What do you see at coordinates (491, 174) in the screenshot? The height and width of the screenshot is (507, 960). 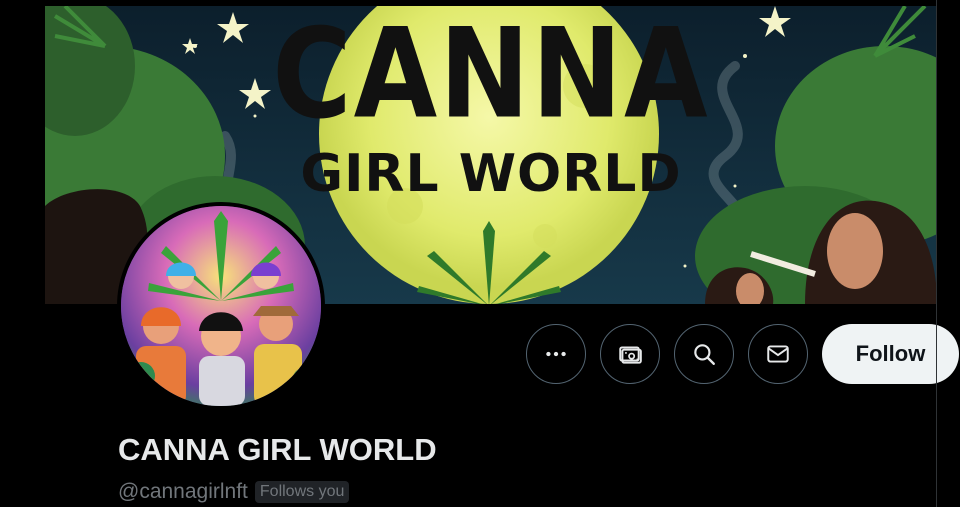 I see `banner-title-girl-world: GIRL WORLD` at bounding box center [491, 174].